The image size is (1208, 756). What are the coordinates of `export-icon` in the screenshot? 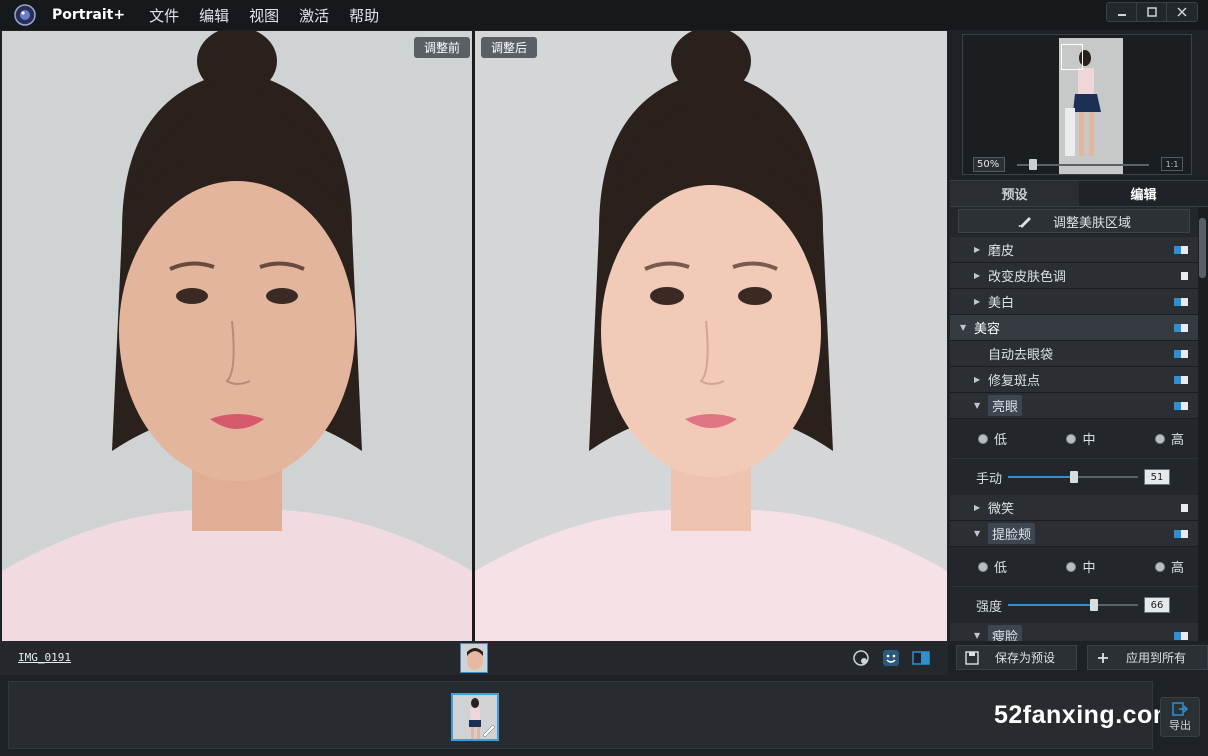 It's located at (1180, 709).